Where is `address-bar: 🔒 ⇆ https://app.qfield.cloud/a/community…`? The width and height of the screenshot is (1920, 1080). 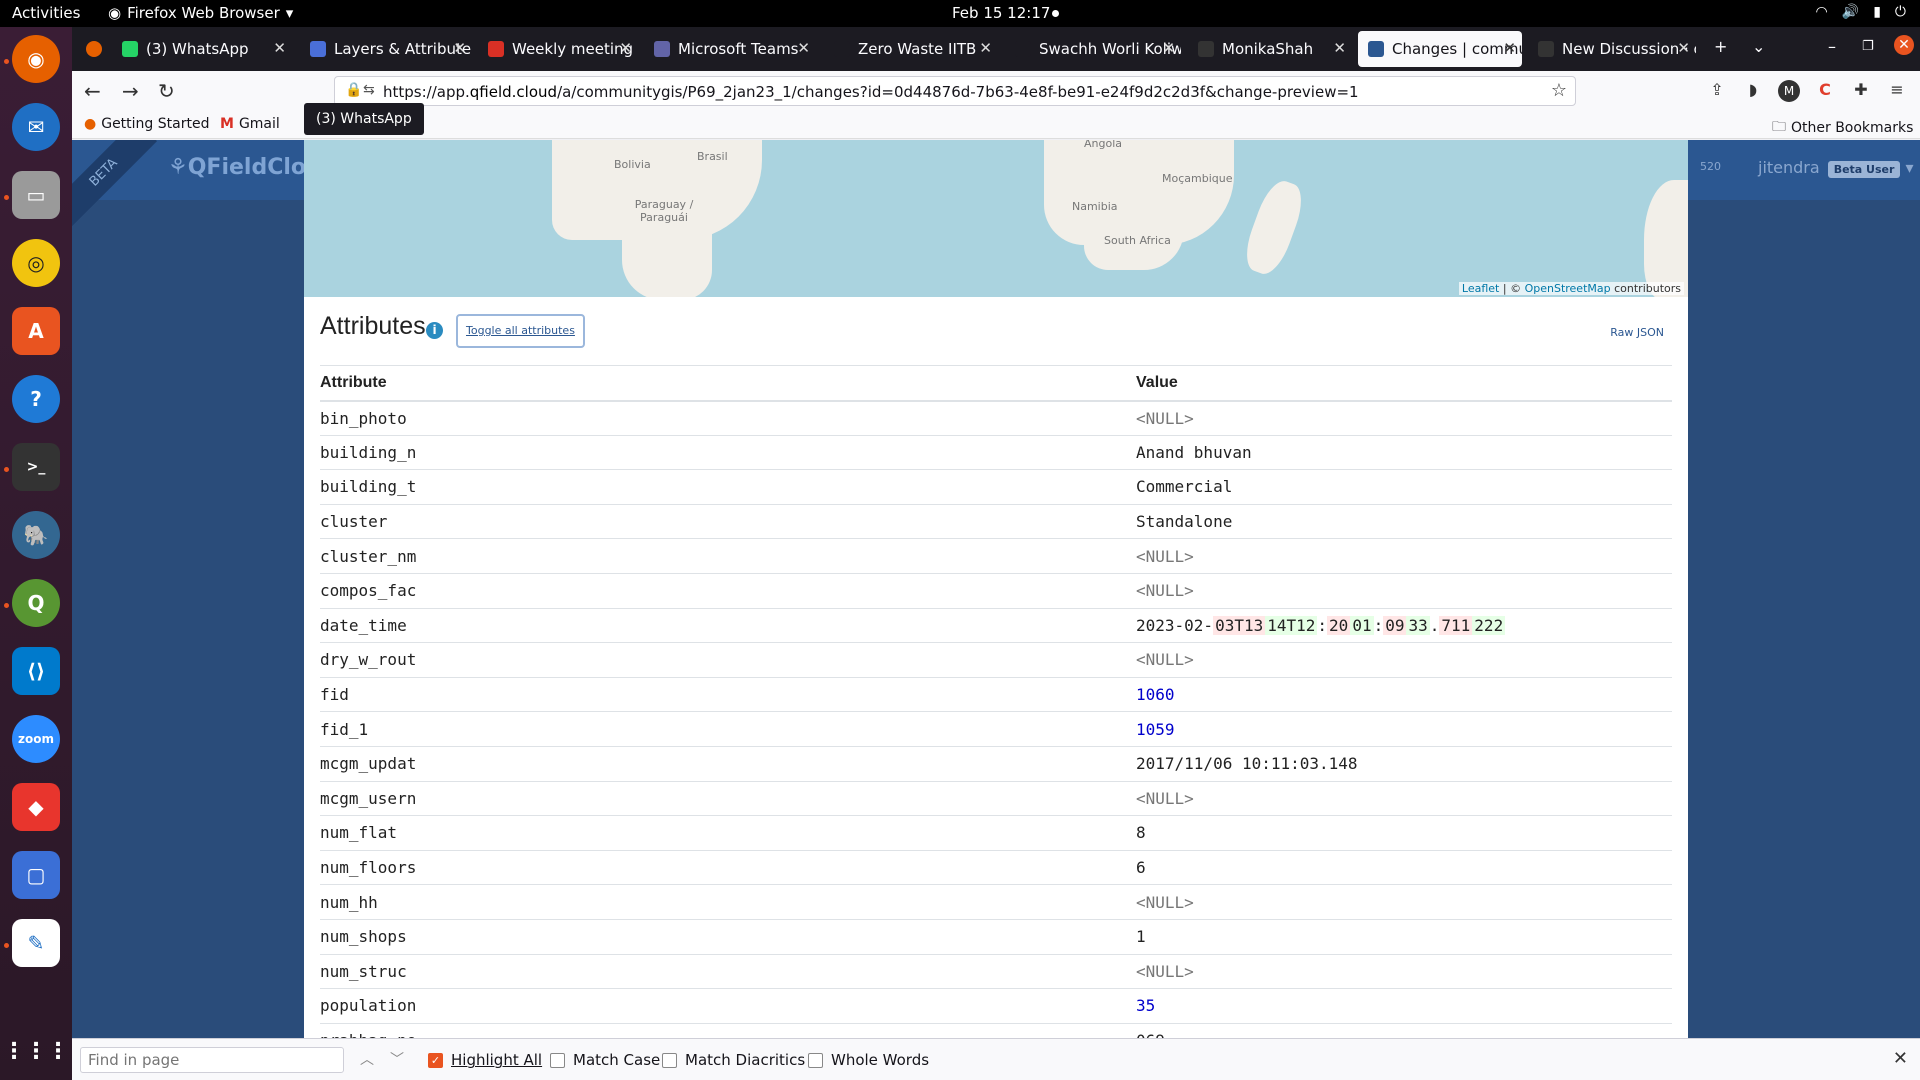
address-bar: 🔒 ⇆ https://app.qfield.cloud/a/community… is located at coordinates (955, 91).